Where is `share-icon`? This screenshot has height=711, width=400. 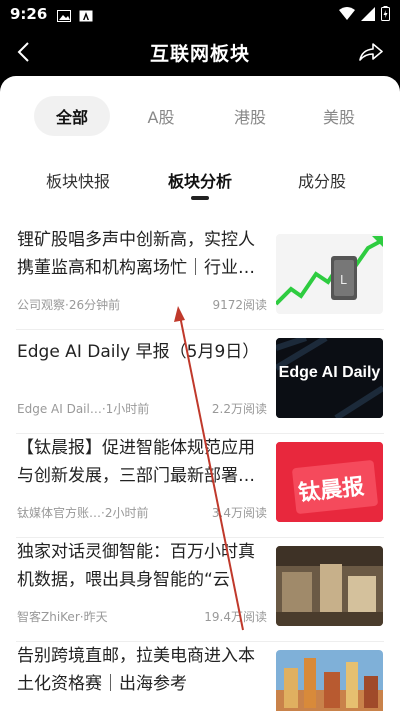
share-icon is located at coordinates (371, 52).